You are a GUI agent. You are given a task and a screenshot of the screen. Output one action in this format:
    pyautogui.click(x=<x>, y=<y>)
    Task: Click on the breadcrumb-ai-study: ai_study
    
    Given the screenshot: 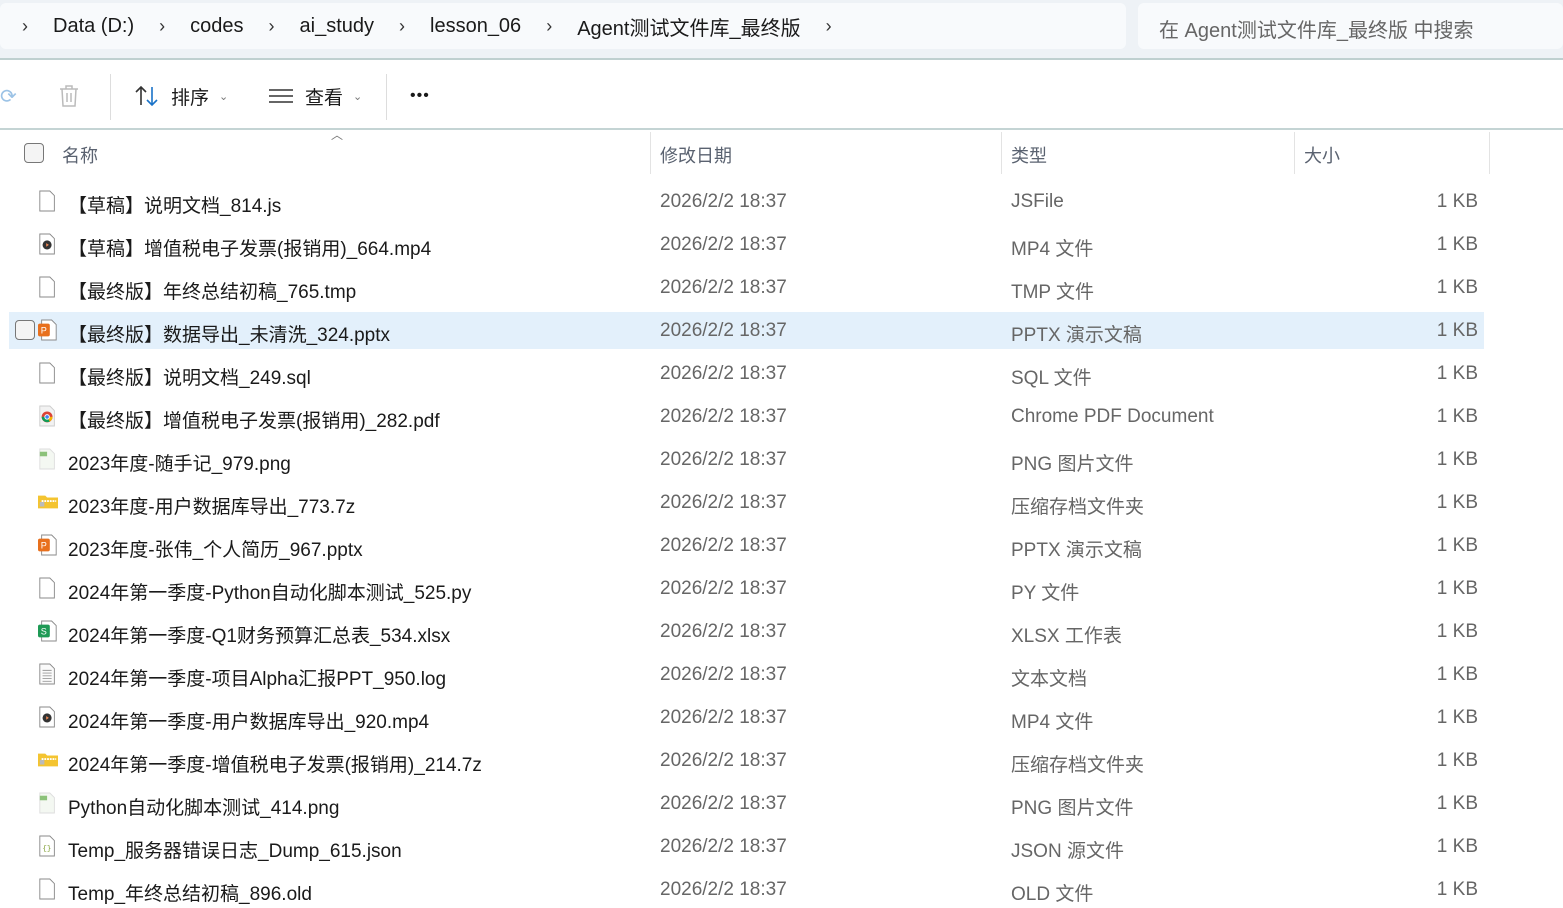 What is the action you would take?
    pyautogui.click(x=337, y=26)
    